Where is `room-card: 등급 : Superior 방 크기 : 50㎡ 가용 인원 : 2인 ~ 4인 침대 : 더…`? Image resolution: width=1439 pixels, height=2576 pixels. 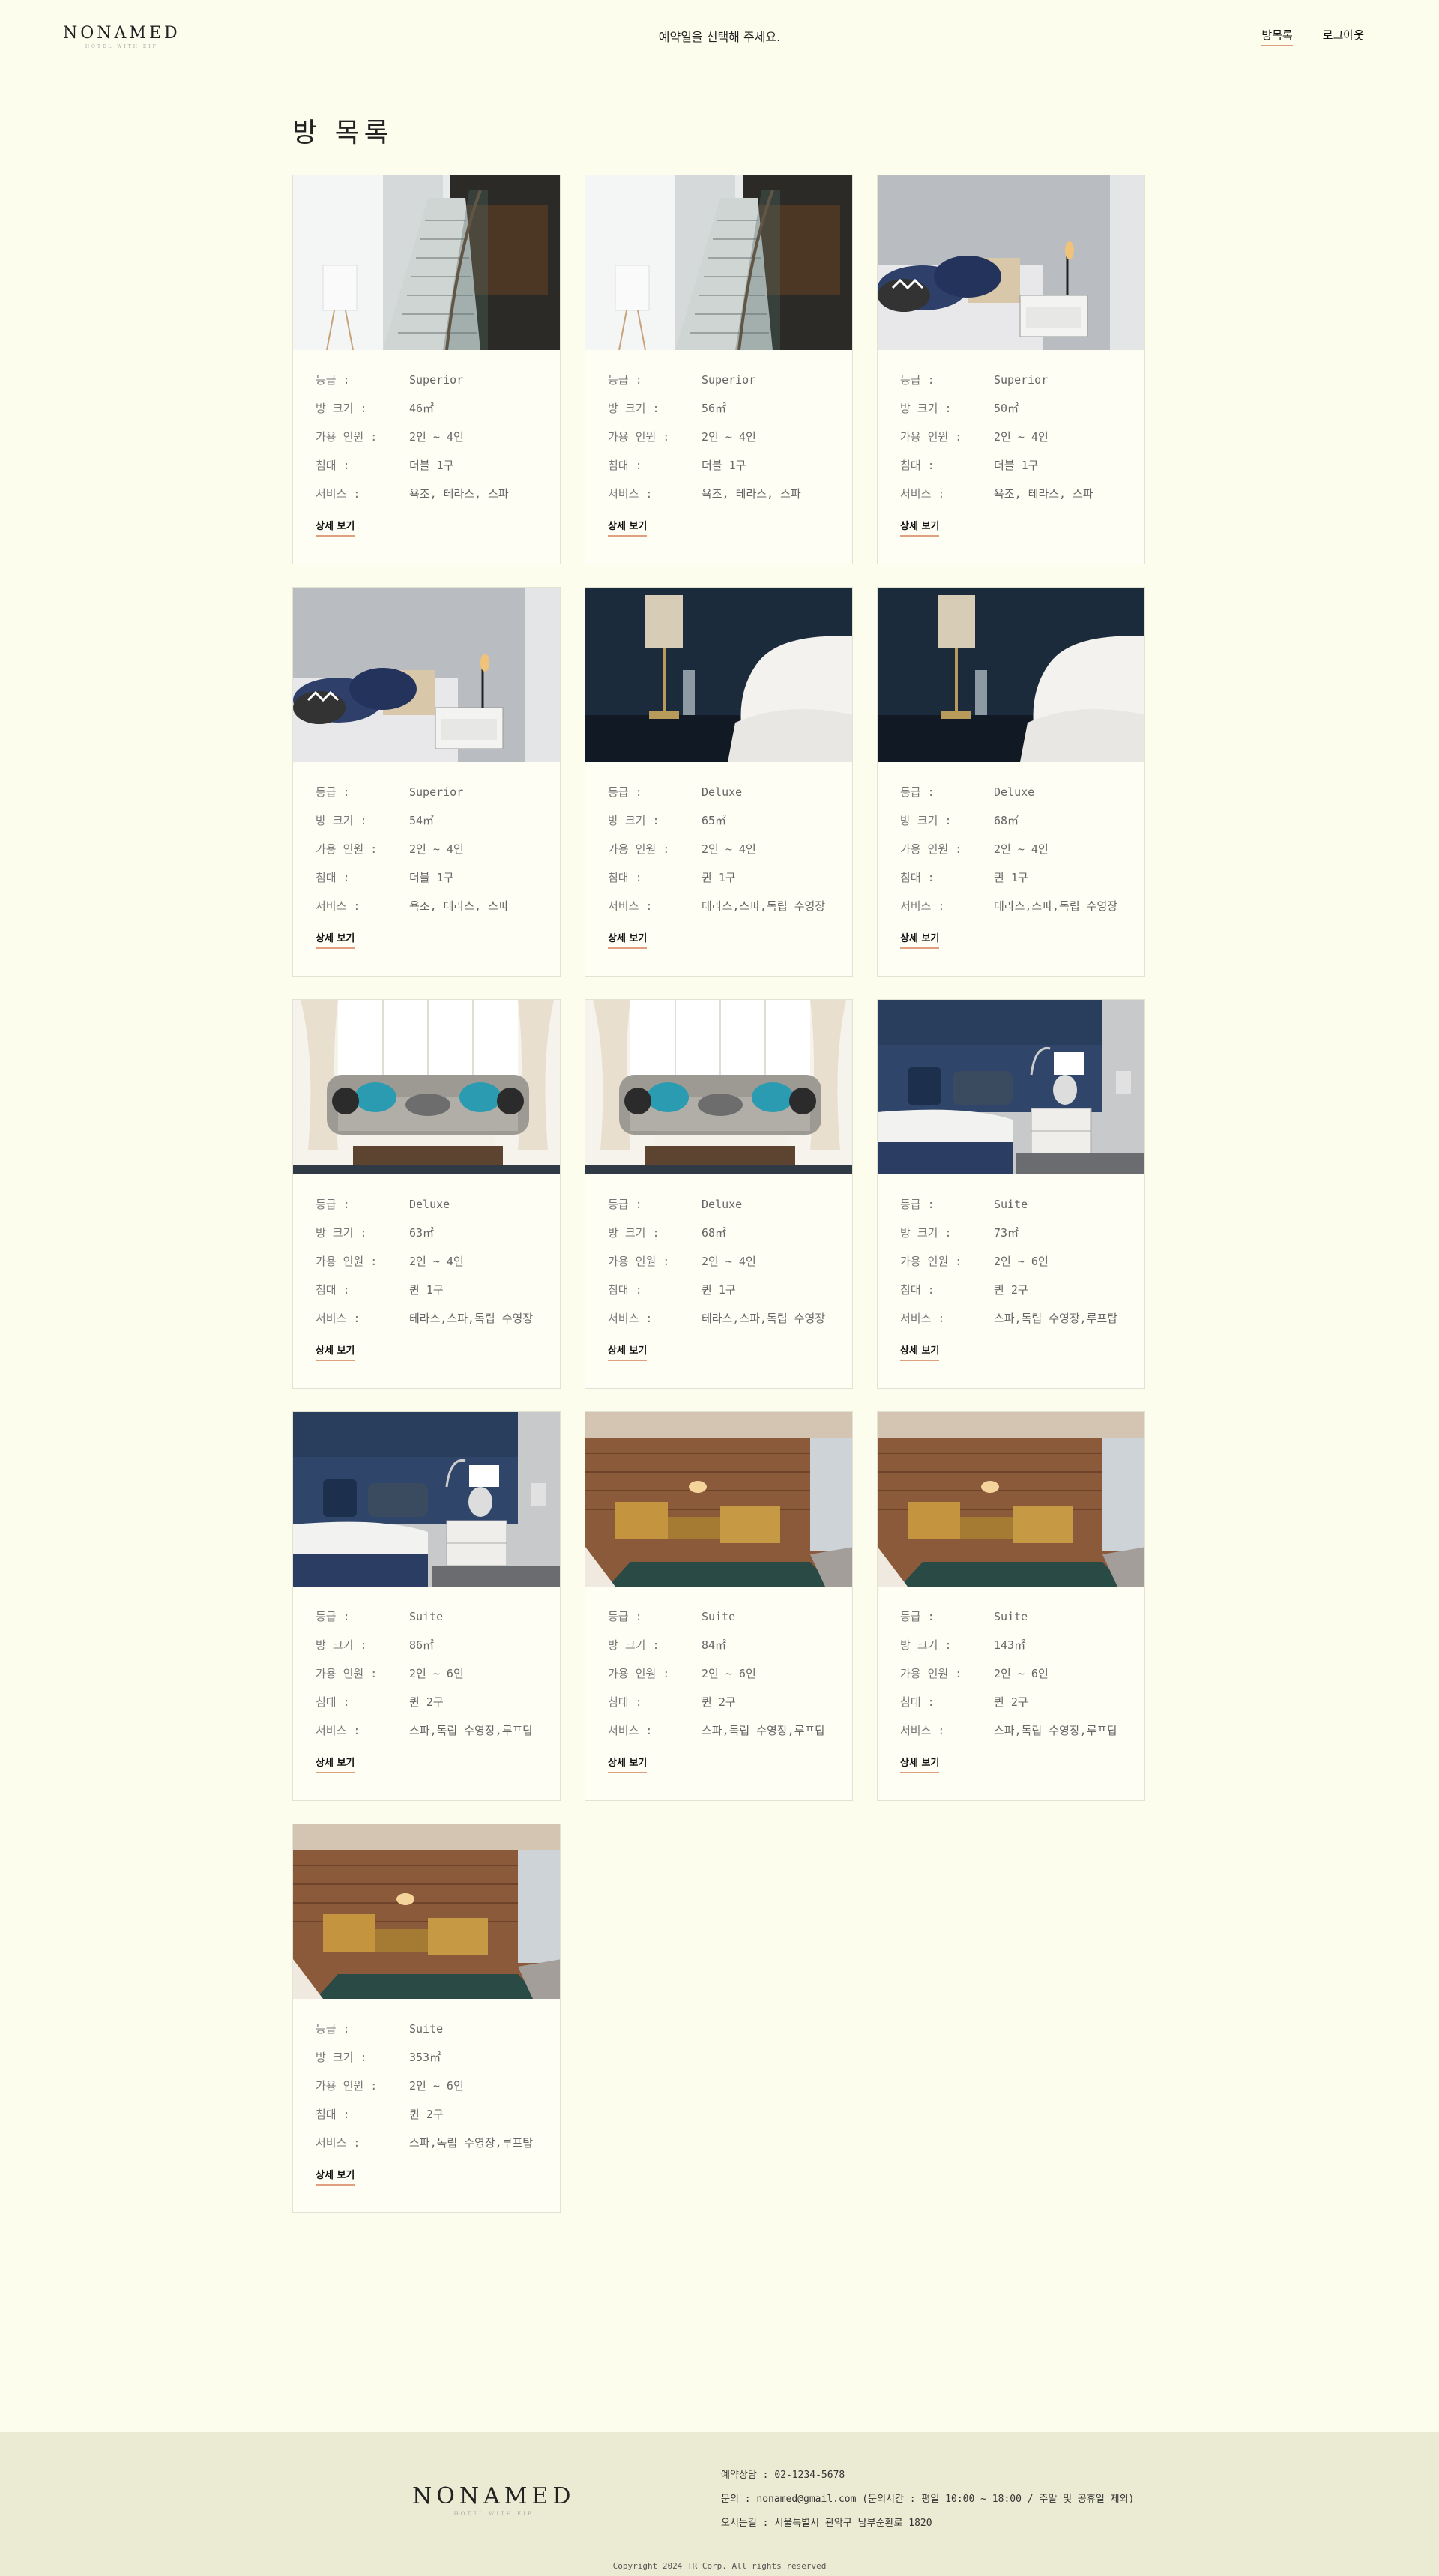 room-card: 등급 : Superior 방 크기 : 50㎡ 가용 인원 : 2인 ~ 4인 침대 : 더… is located at coordinates (1011, 369).